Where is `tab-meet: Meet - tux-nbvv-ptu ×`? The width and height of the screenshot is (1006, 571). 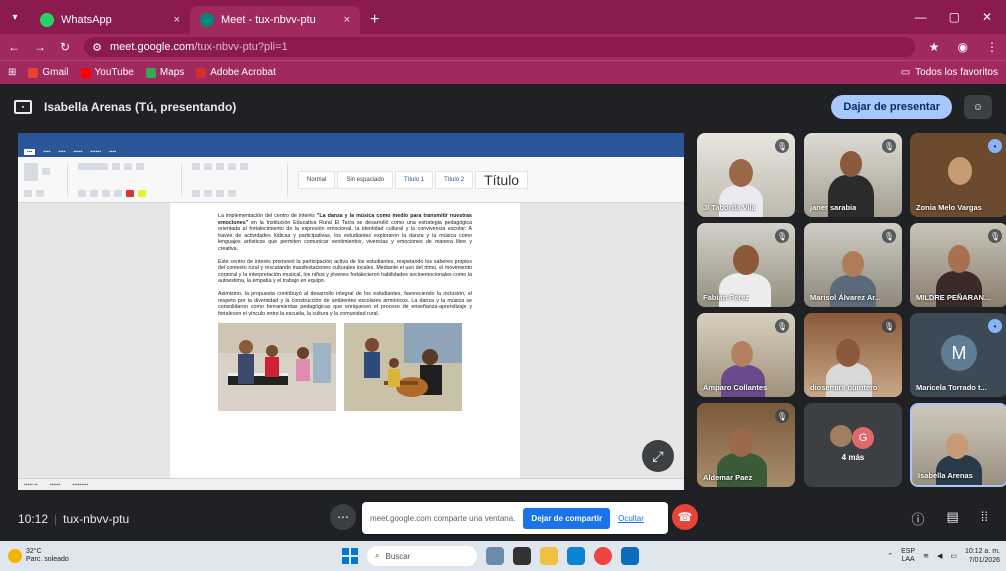 tab-meet: Meet - tux-nbvv-ptu × is located at coordinates (275, 20).